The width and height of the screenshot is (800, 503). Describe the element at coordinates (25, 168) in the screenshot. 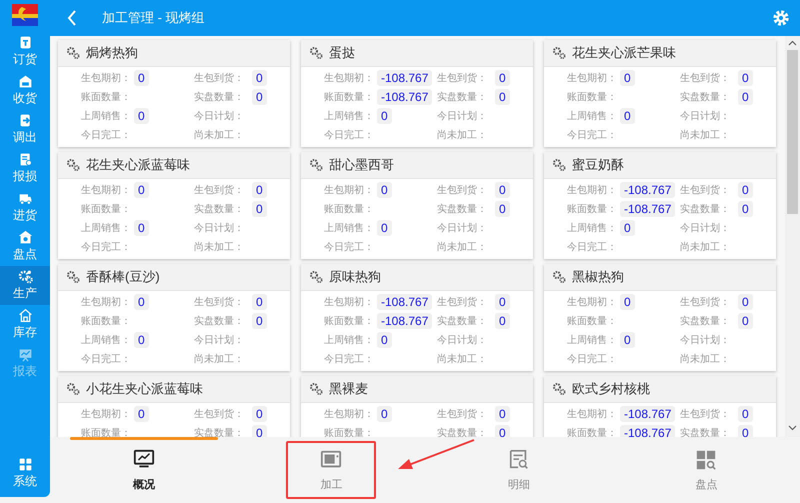

I see `sidebar-item: 报损` at that location.